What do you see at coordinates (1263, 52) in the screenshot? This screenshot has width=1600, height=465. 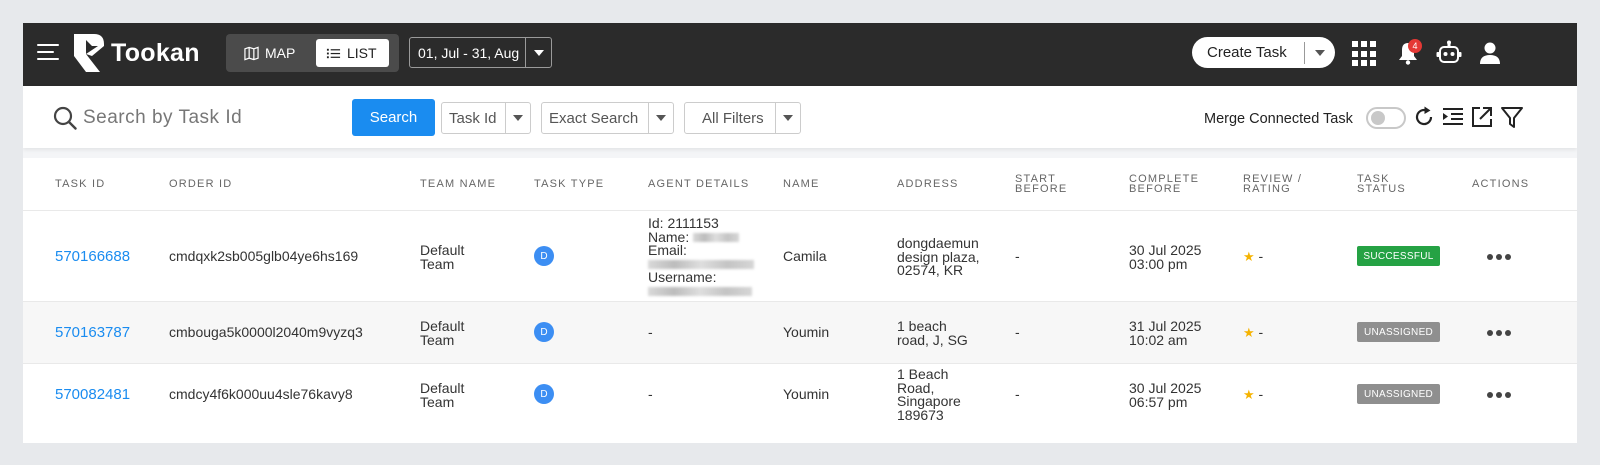 I see `create-task-button: Create Task` at bounding box center [1263, 52].